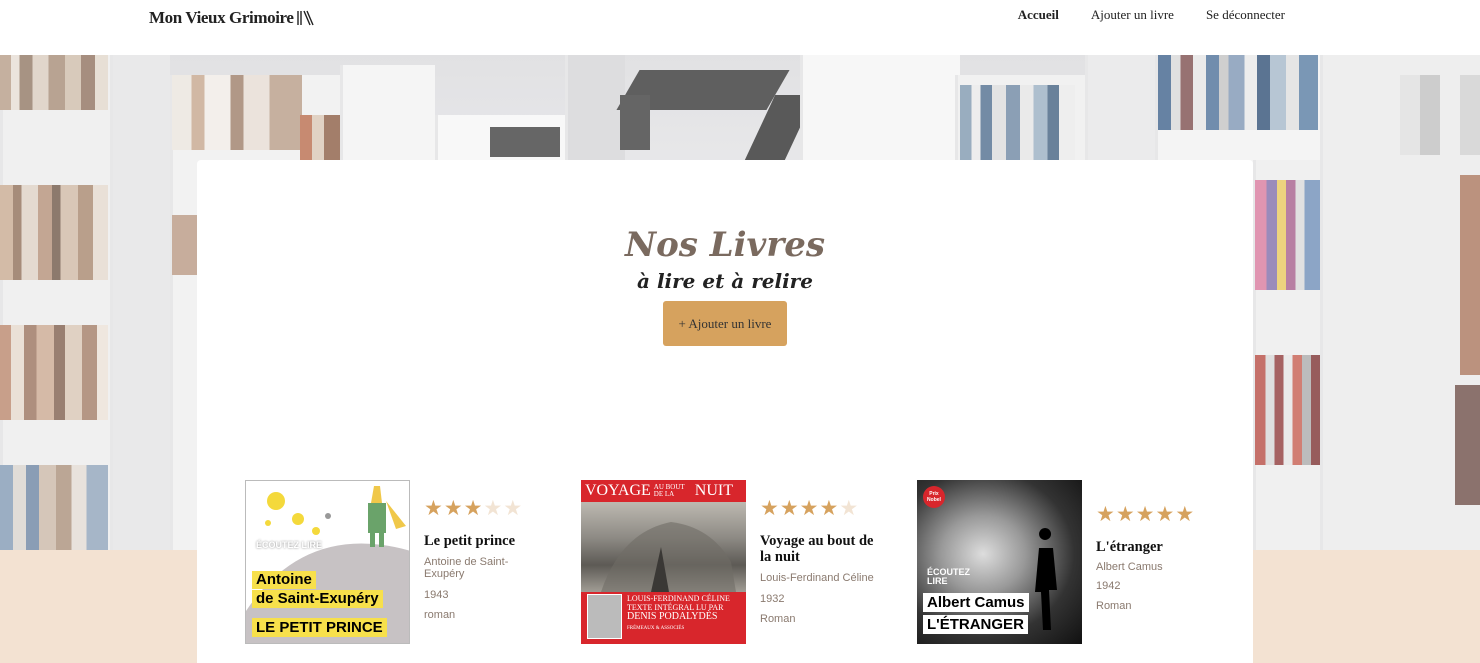 The height and width of the screenshot is (663, 1480). Describe the element at coordinates (1245, 15) in the screenshot. I see `nav-se-deconnecter: Se déconnecter` at that location.